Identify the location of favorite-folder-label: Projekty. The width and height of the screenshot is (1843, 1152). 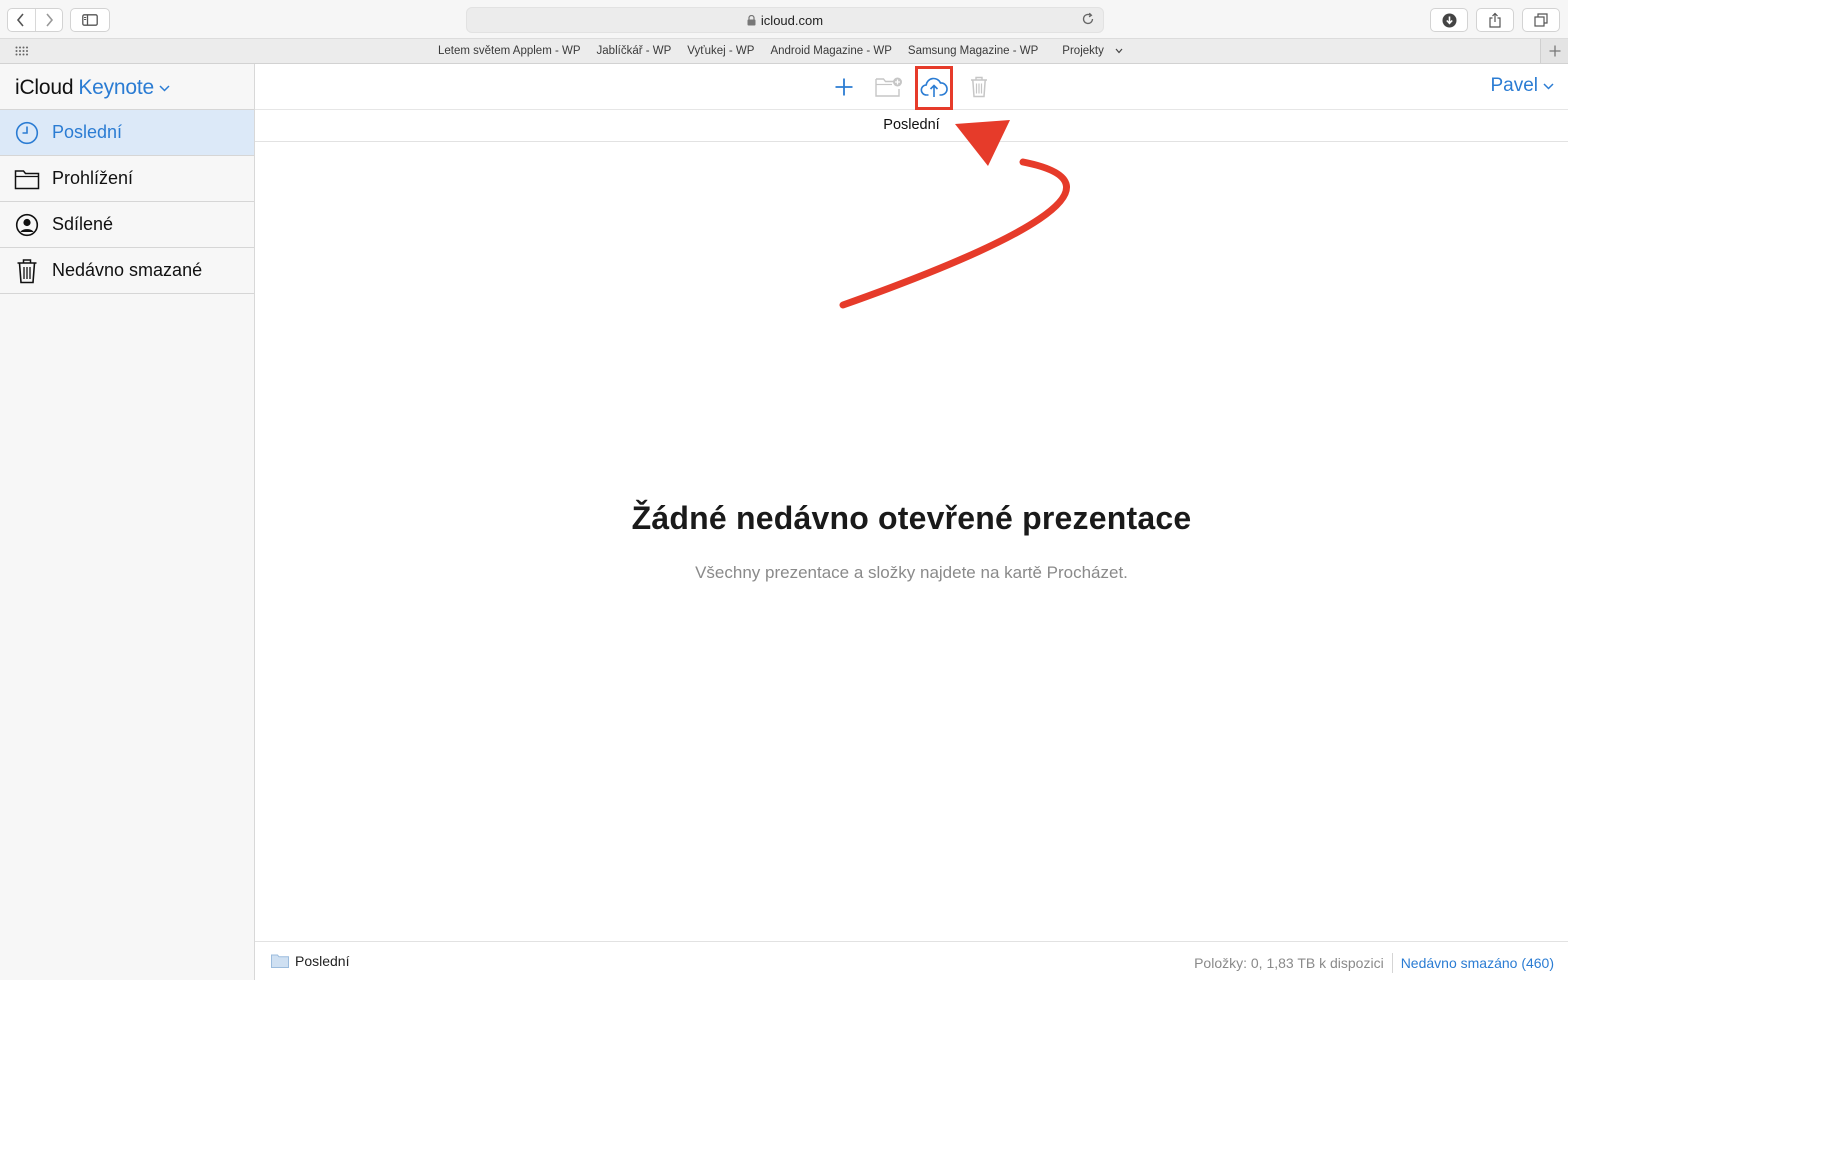
(1083, 51).